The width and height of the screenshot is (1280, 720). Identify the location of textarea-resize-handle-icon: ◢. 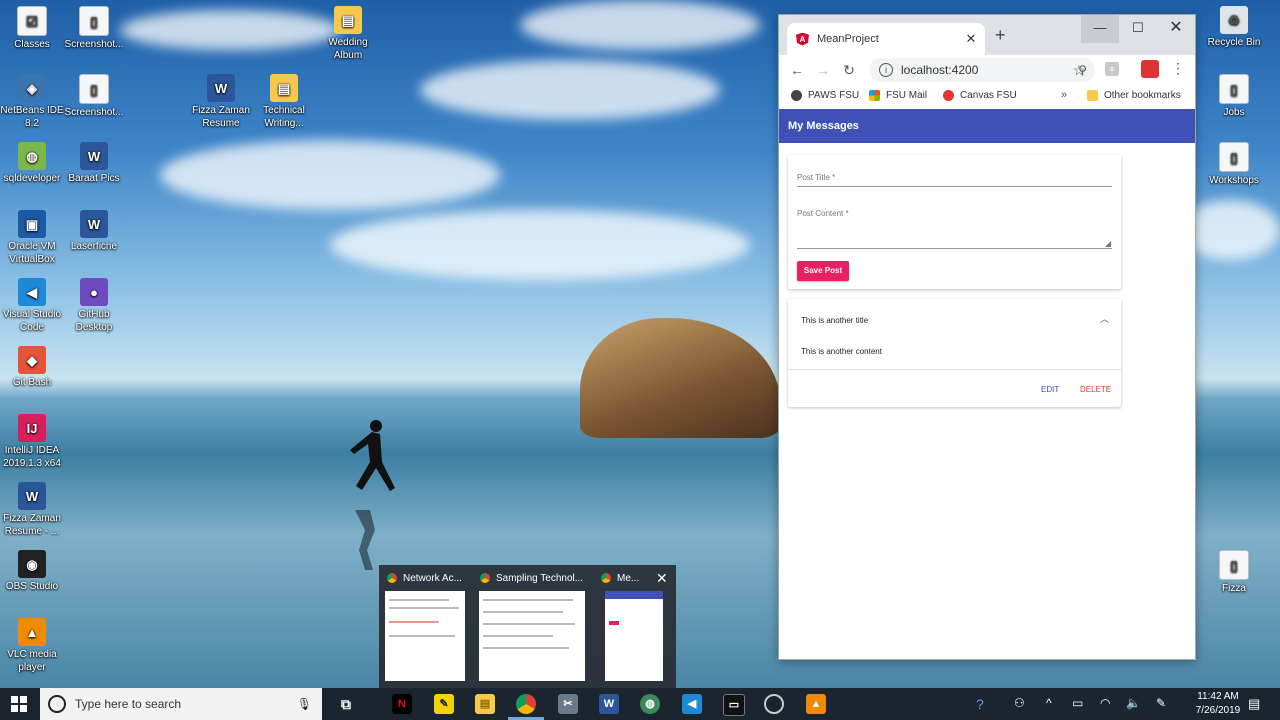
(1108, 243).